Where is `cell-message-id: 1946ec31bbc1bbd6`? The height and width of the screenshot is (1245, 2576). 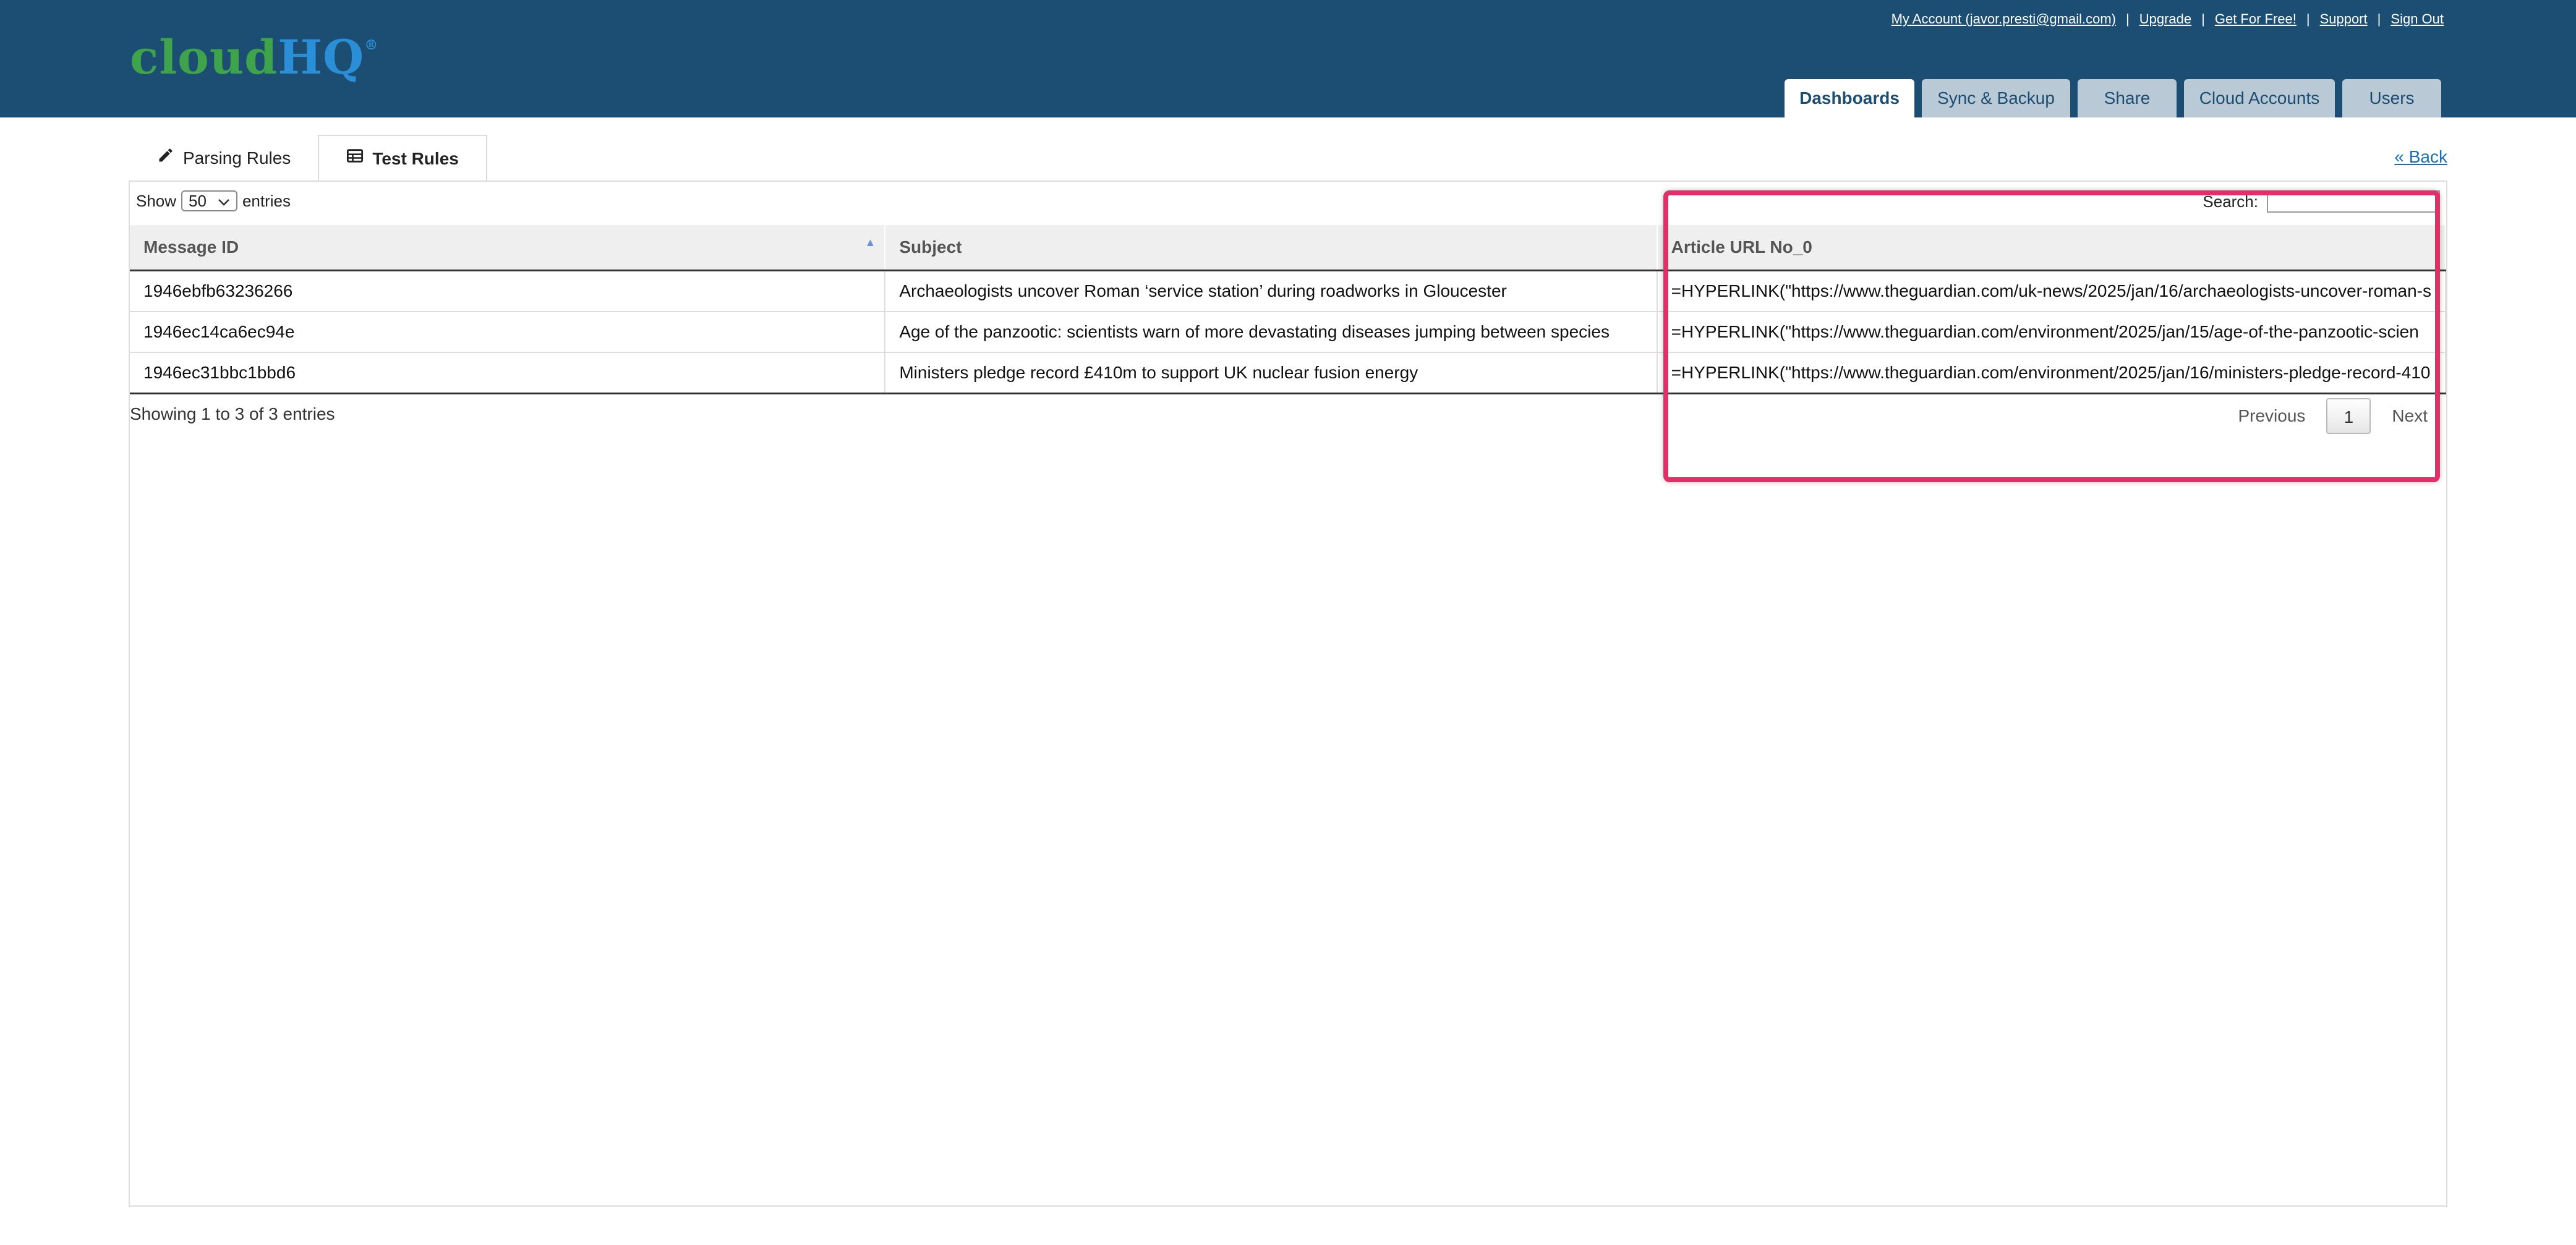
cell-message-id: 1946ec31bbc1bbd6 is located at coordinates (508, 373).